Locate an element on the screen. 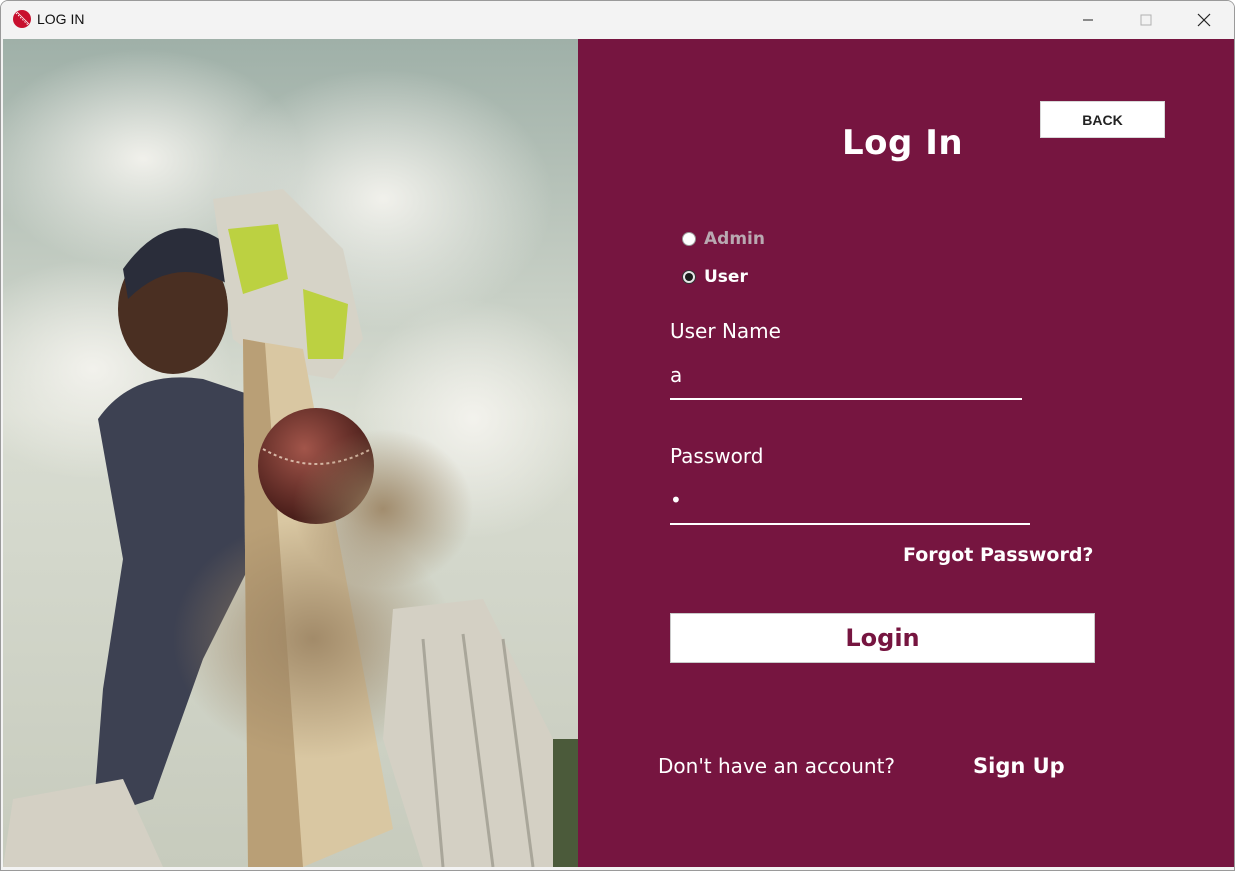 Image resolution: width=1235 pixels, height=871 pixels. signup-link: Sign Up is located at coordinates (1019, 766).